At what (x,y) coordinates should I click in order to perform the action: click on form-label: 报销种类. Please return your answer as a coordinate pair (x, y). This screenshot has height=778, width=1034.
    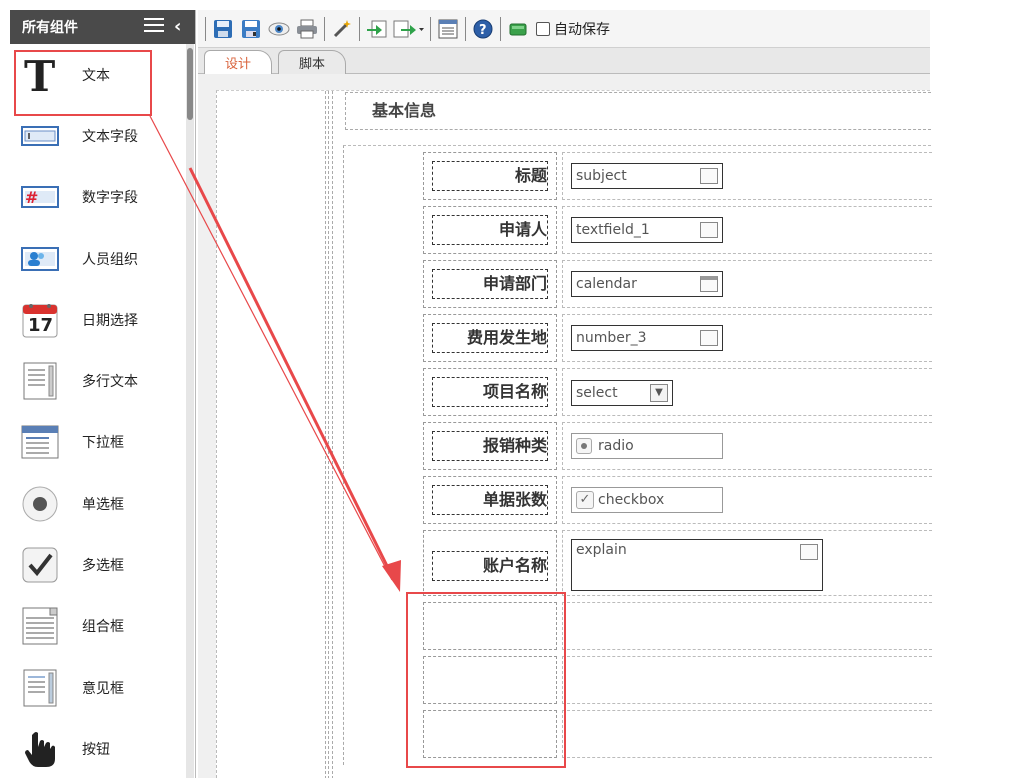
    Looking at the image, I should click on (490, 446).